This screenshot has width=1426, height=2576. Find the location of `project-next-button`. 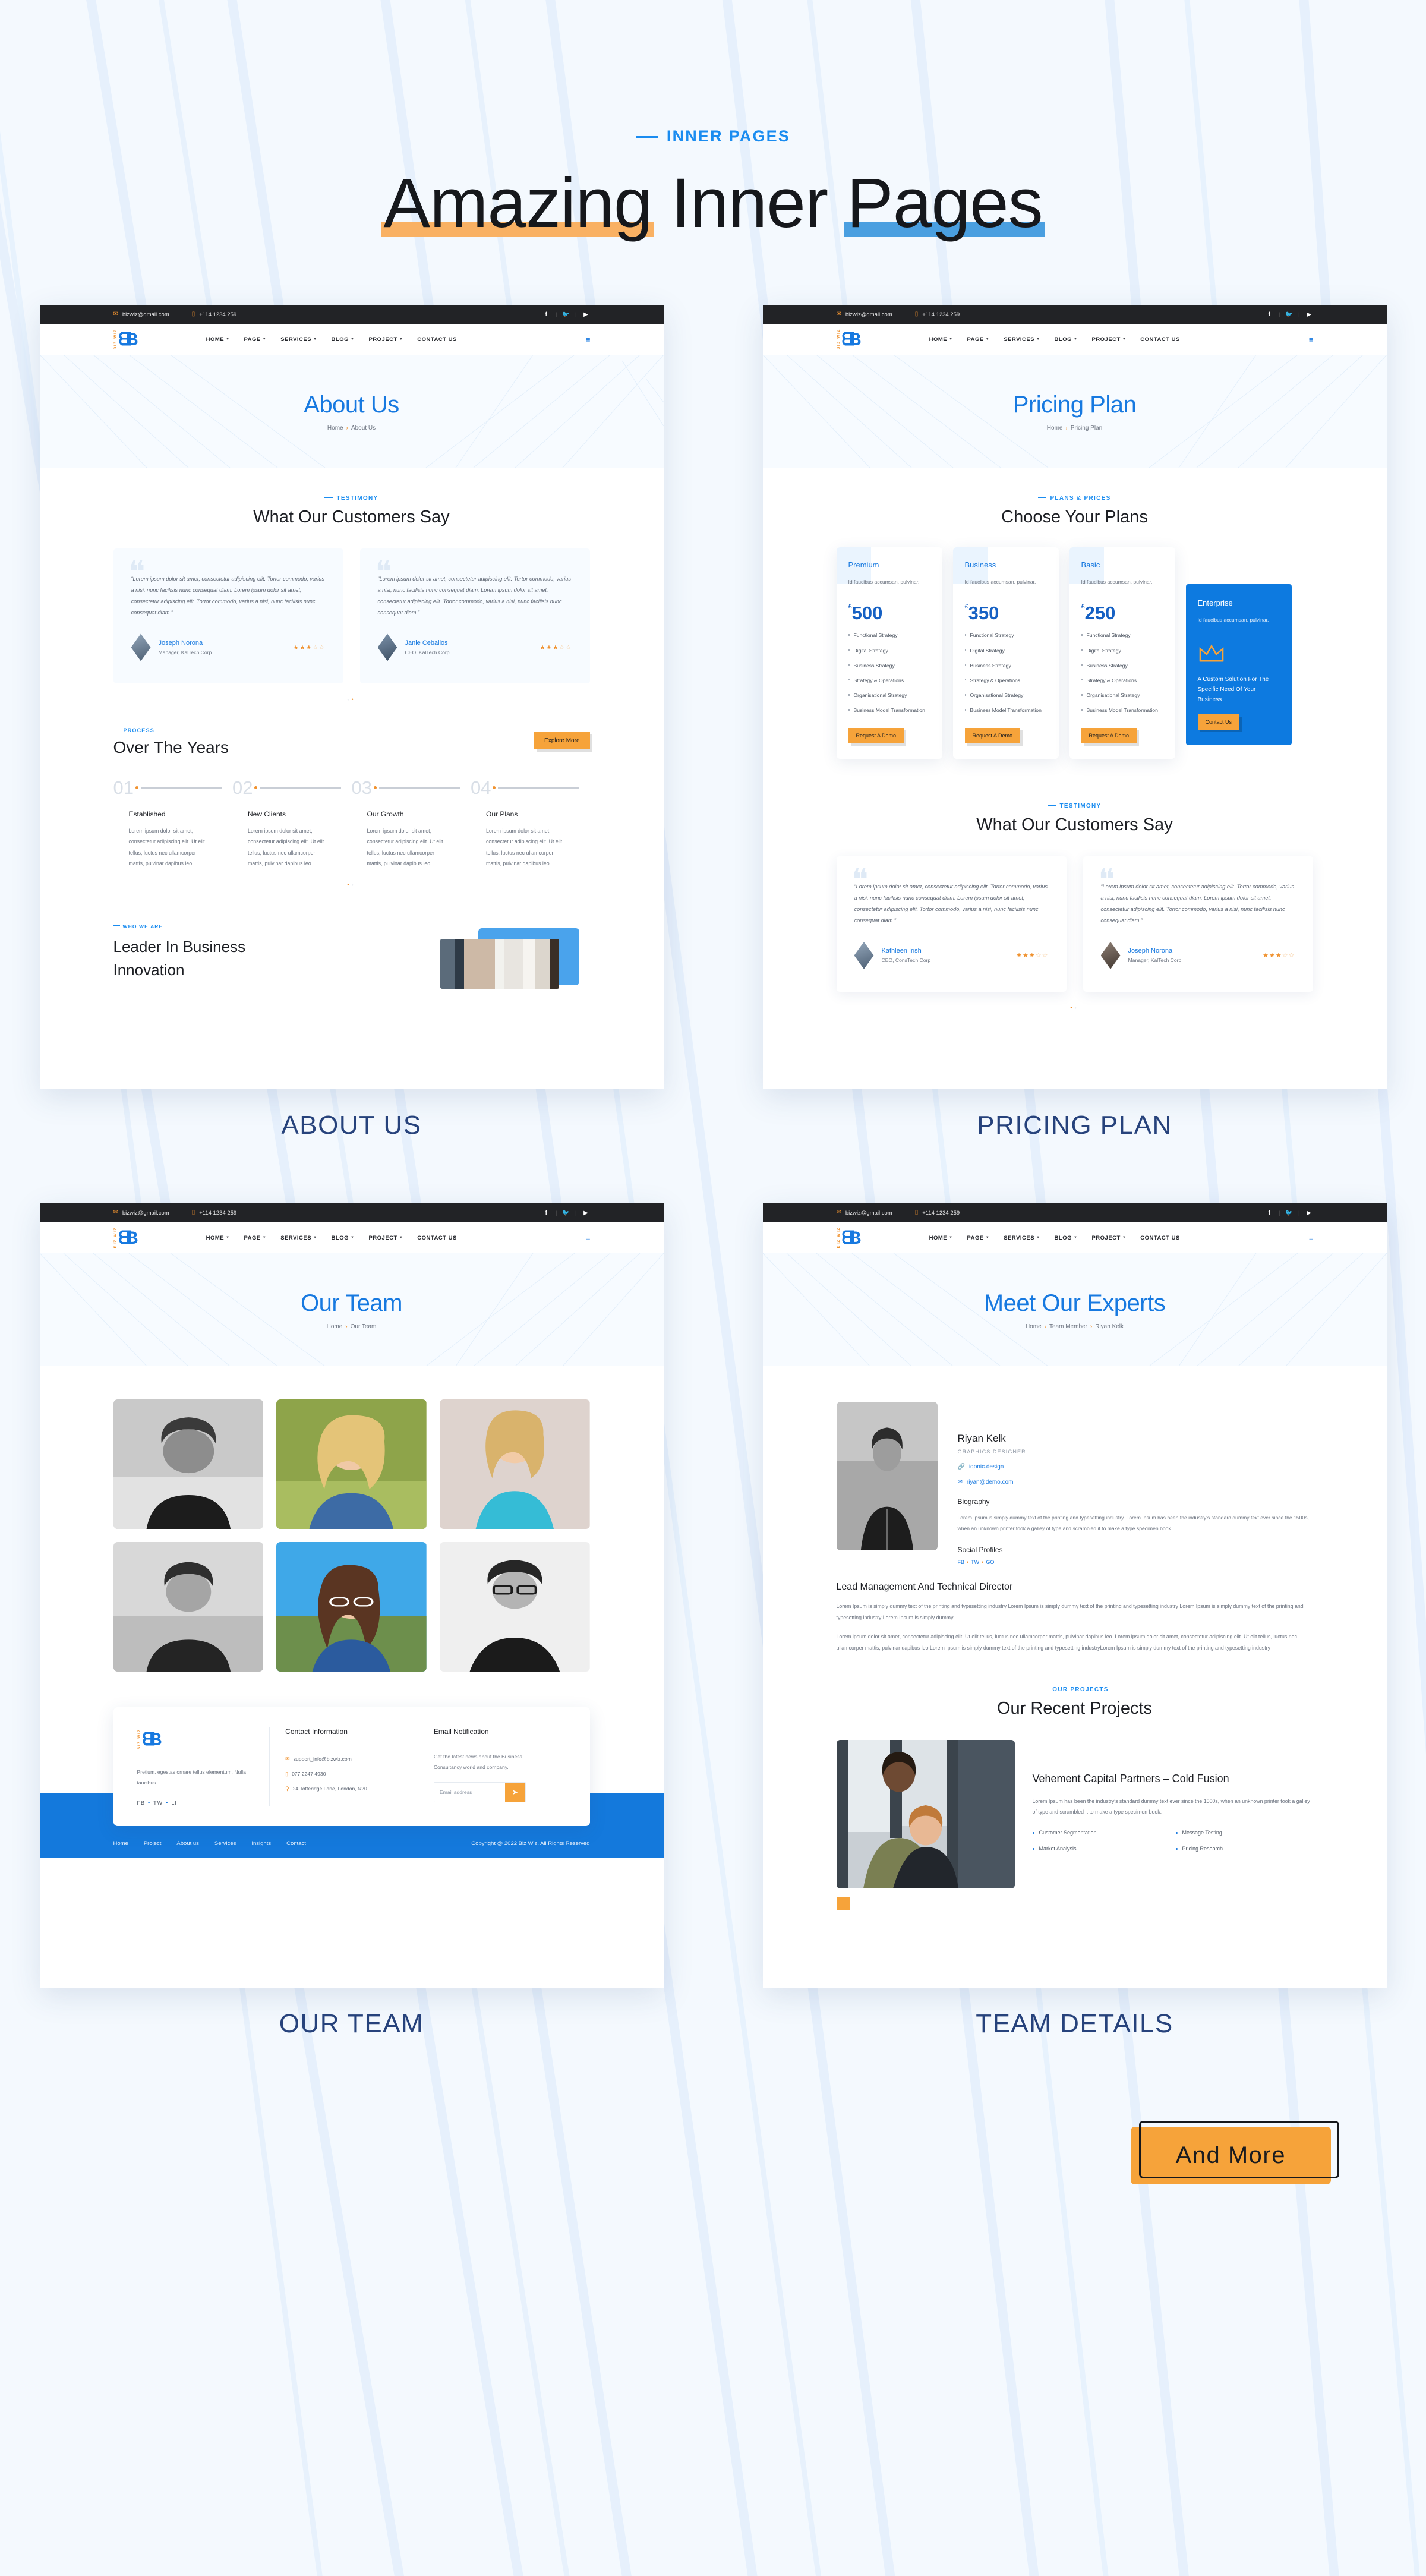

project-next-button is located at coordinates (843, 1903).